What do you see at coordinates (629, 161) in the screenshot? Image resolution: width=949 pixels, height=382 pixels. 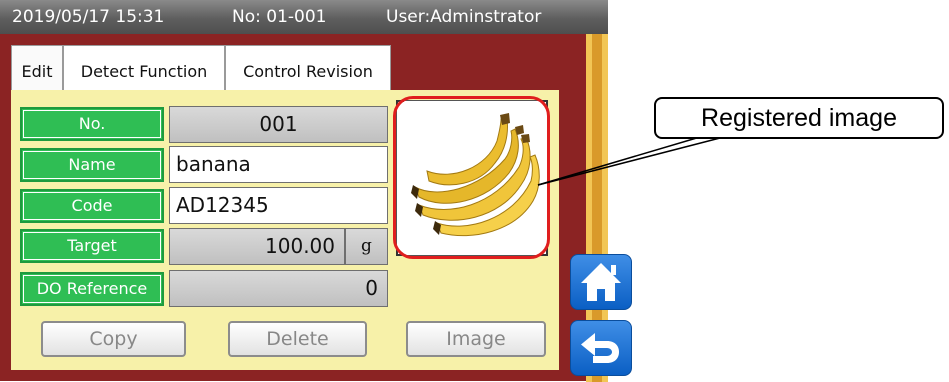 I see `callout-leader-line` at bounding box center [629, 161].